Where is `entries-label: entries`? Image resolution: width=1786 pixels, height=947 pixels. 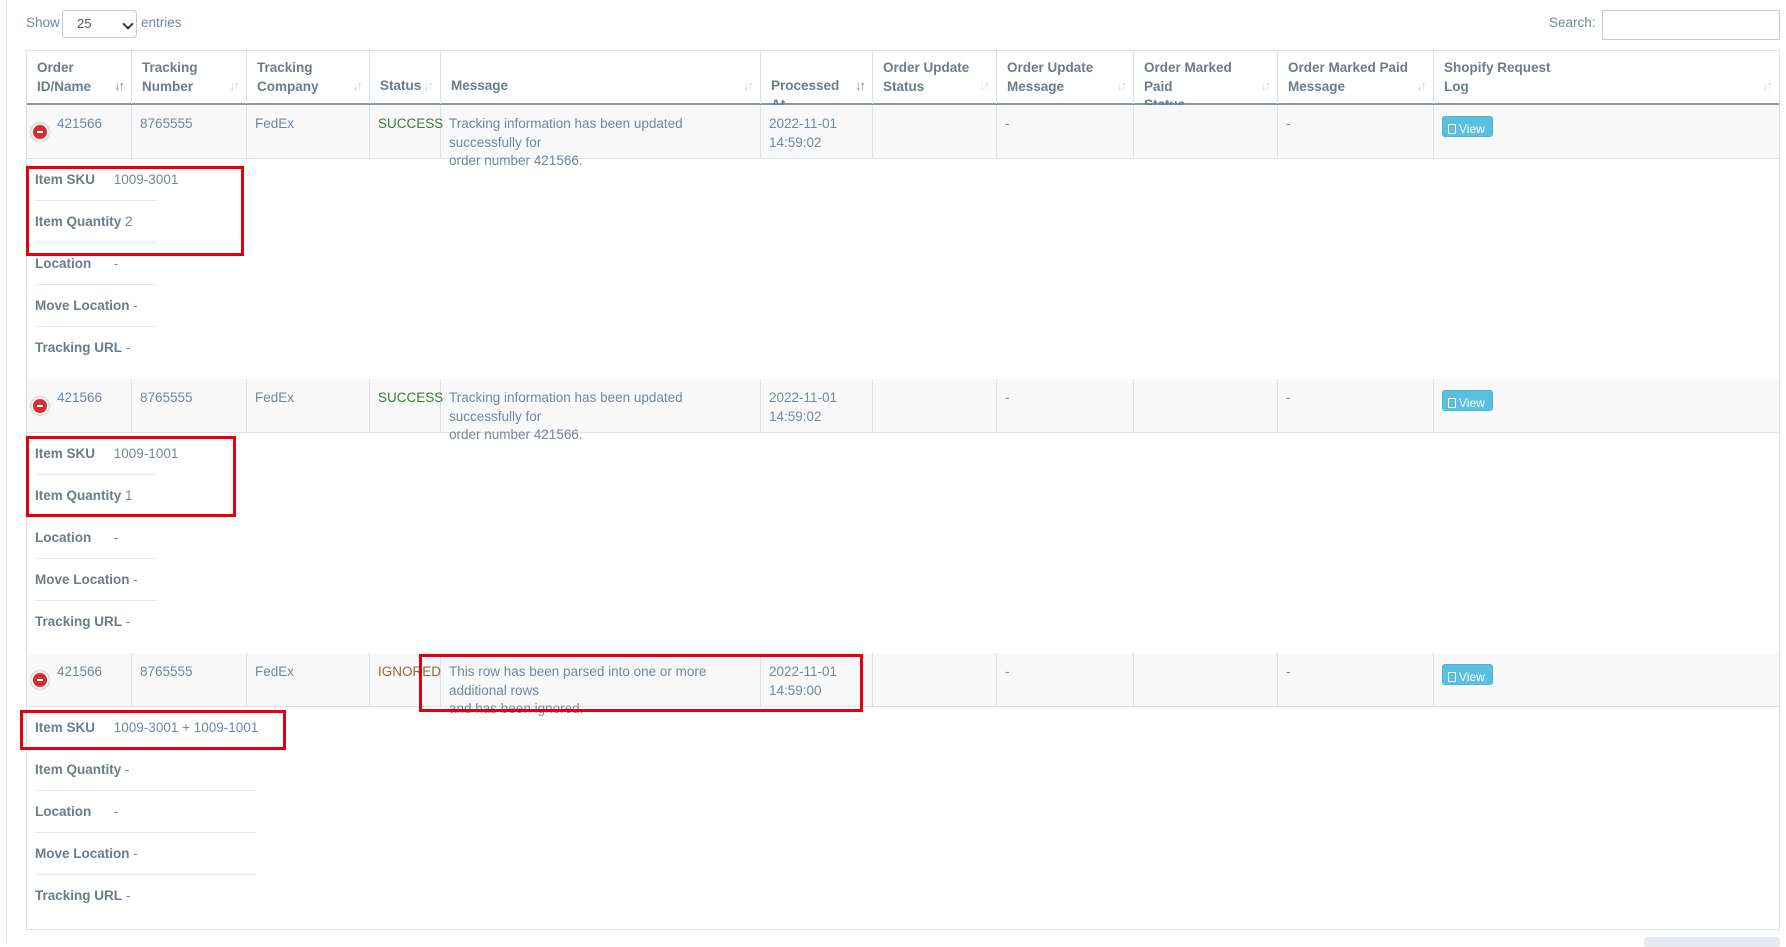 entries-label: entries is located at coordinates (161, 22).